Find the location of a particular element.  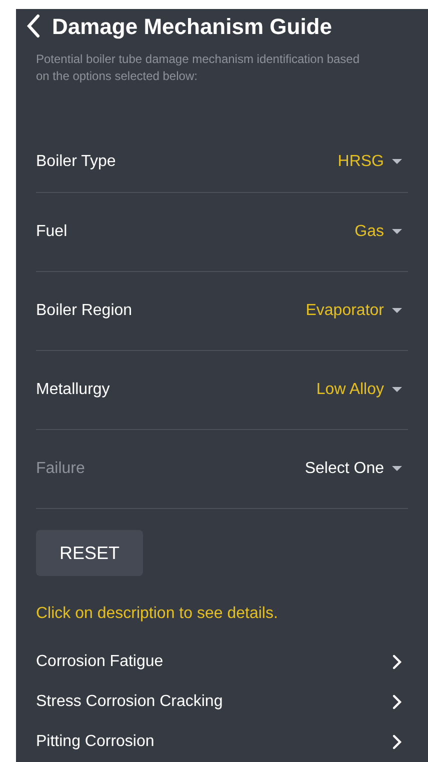

dropdown-select: HRSG is located at coordinates (370, 162).